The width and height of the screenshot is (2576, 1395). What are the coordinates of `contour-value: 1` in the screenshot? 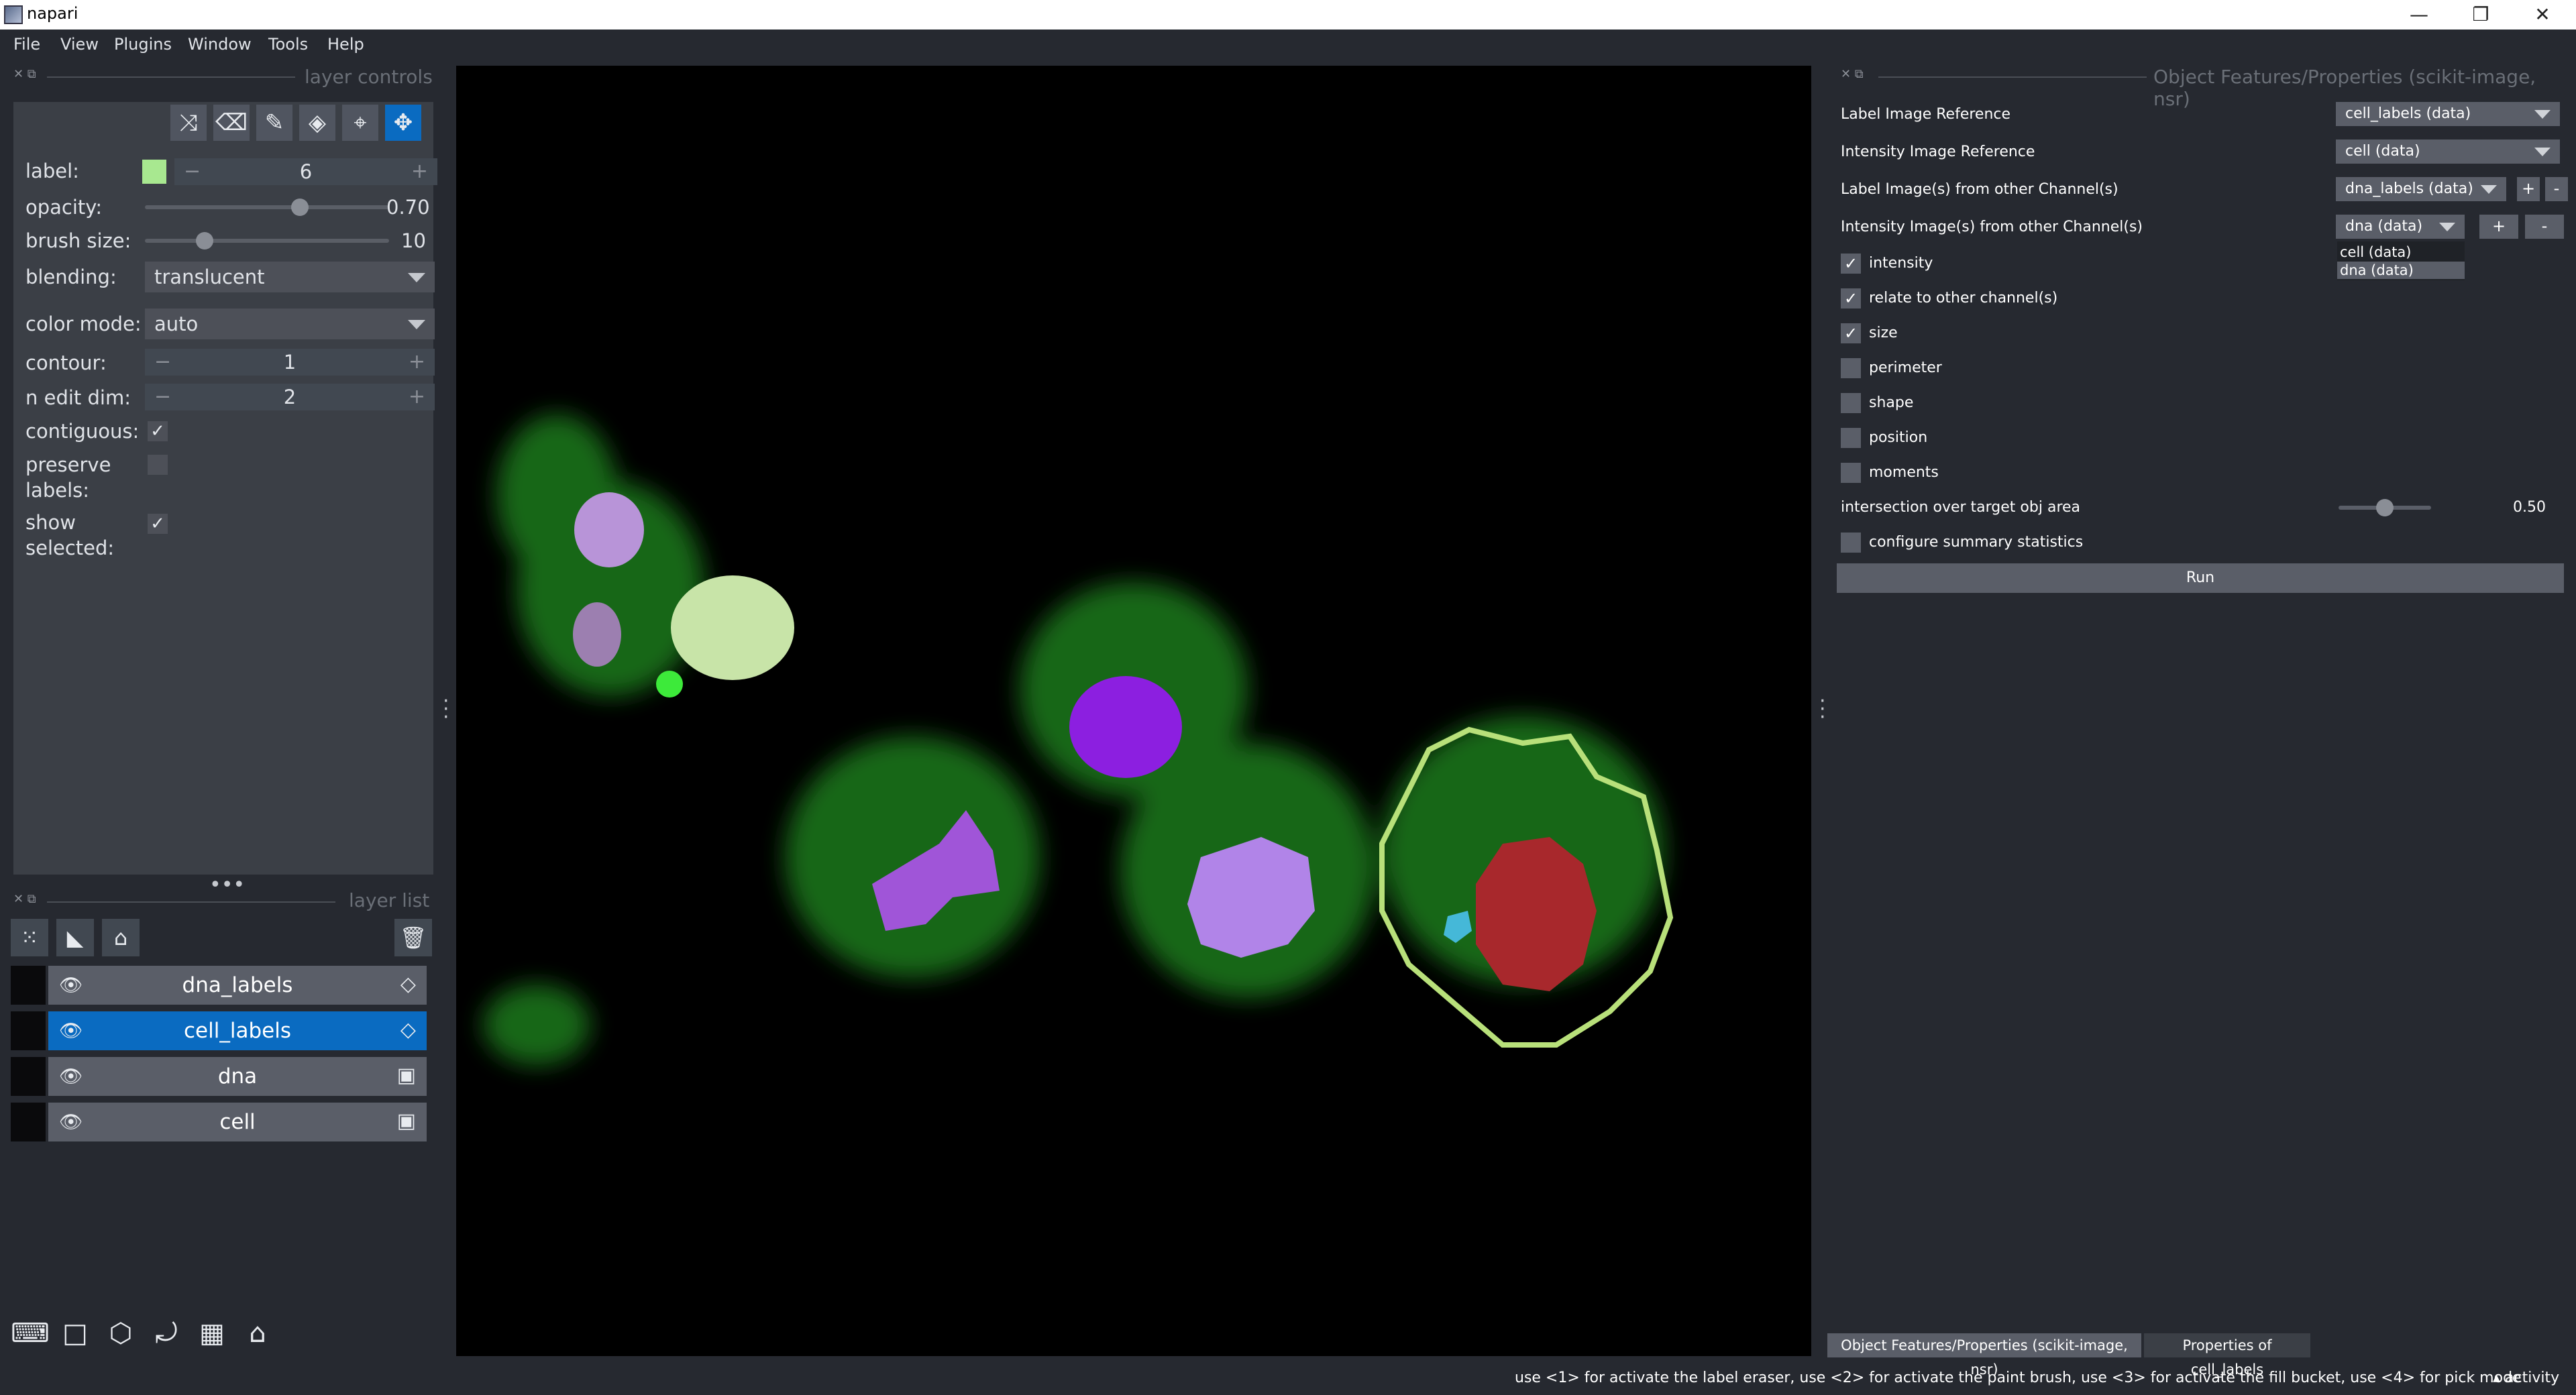 It's located at (290, 362).